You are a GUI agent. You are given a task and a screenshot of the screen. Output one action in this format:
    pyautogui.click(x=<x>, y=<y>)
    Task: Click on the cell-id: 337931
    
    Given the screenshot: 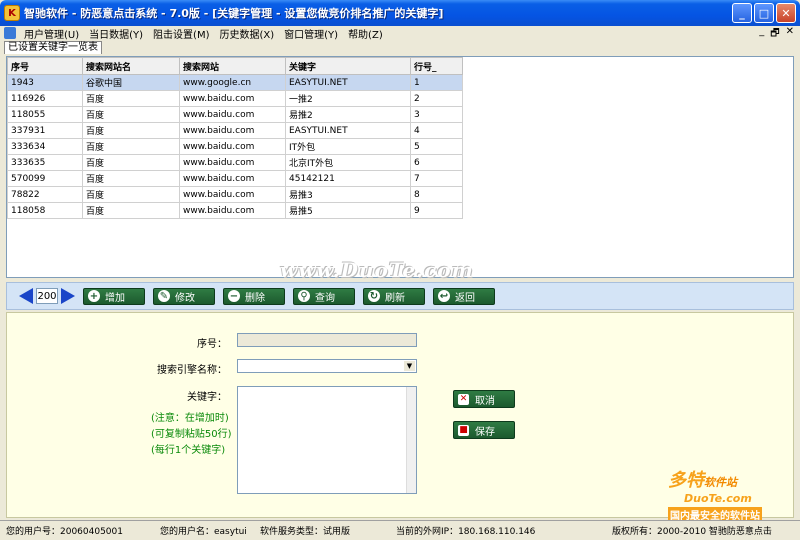 What is the action you would take?
    pyautogui.click(x=45, y=130)
    